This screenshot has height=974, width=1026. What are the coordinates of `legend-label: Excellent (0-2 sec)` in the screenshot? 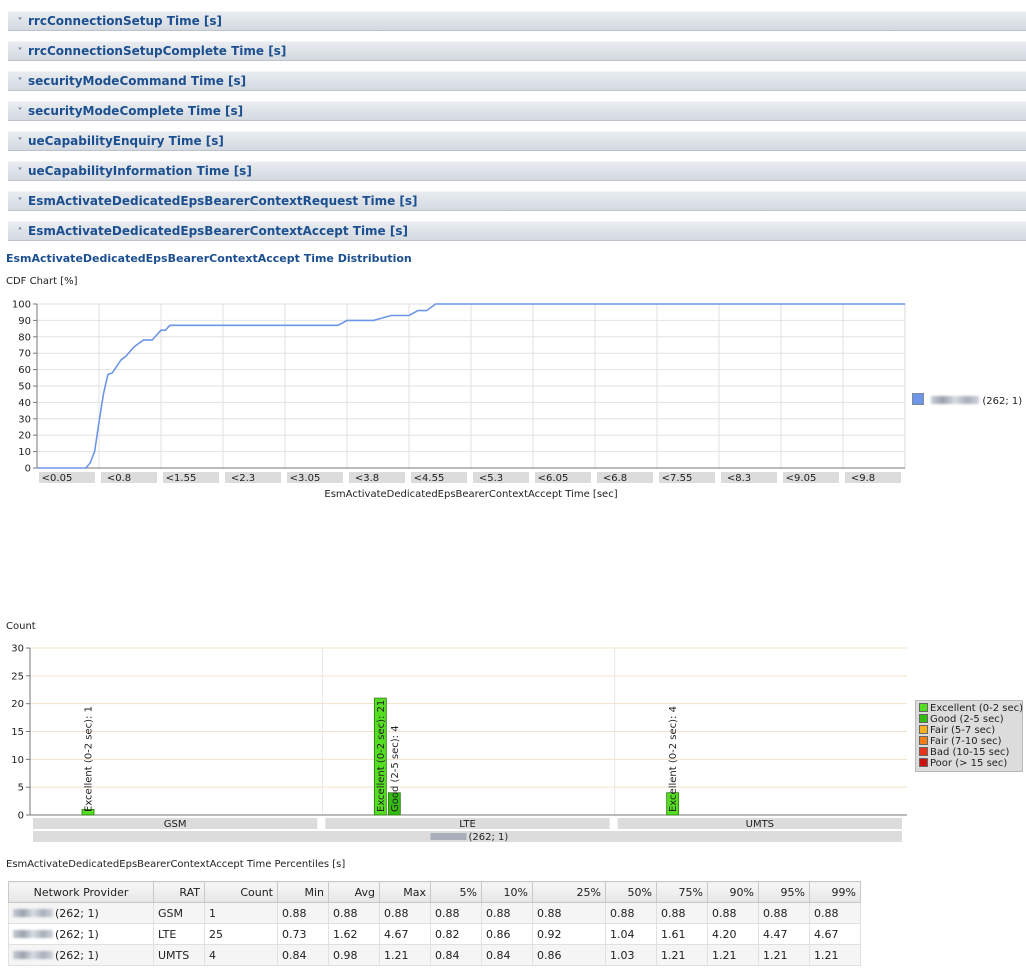 It's located at (977, 708).